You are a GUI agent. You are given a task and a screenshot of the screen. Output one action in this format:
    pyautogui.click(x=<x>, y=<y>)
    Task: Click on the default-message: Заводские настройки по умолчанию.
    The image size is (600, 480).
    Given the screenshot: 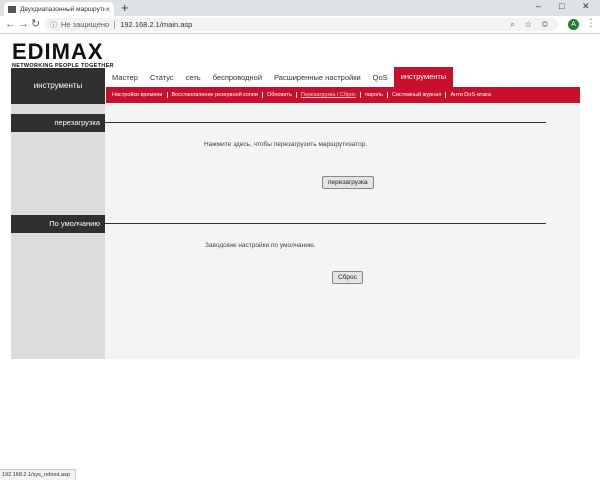 What is the action you would take?
    pyautogui.click(x=260, y=245)
    